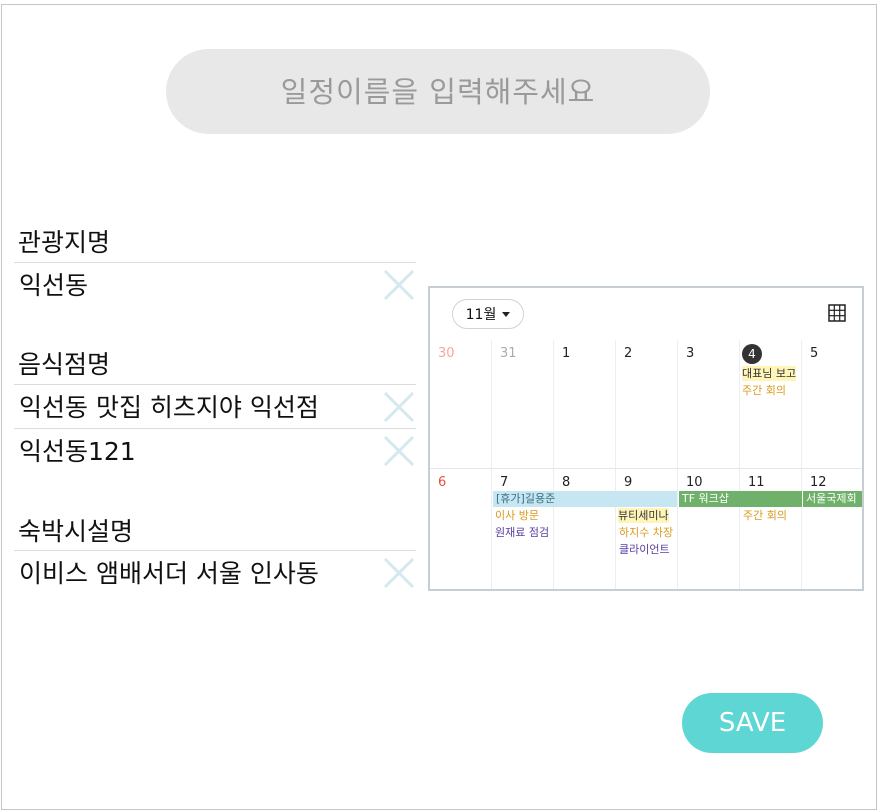 The height and width of the screenshot is (812, 878). Describe the element at coordinates (506, 314) in the screenshot. I see `caret-down-icon` at that location.